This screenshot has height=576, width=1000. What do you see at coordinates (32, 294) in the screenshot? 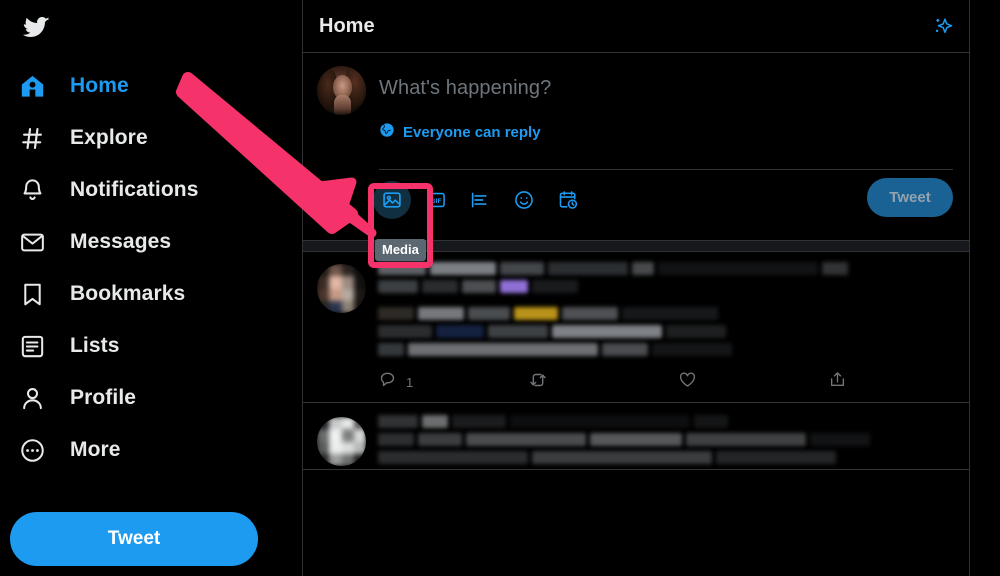
I see `bookmark-icon` at bounding box center [32, 294].